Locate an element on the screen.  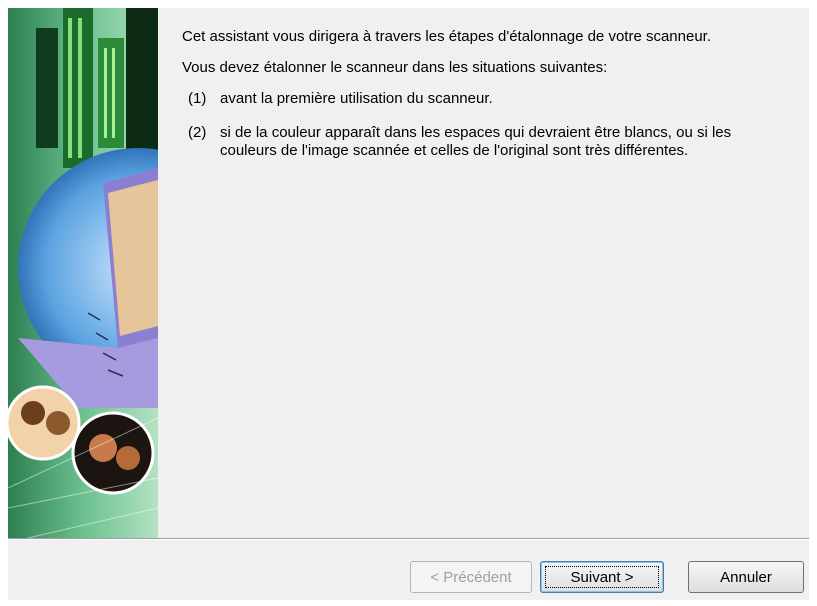
cancel-button-label: Annuler is located at coordinates (746, 577).